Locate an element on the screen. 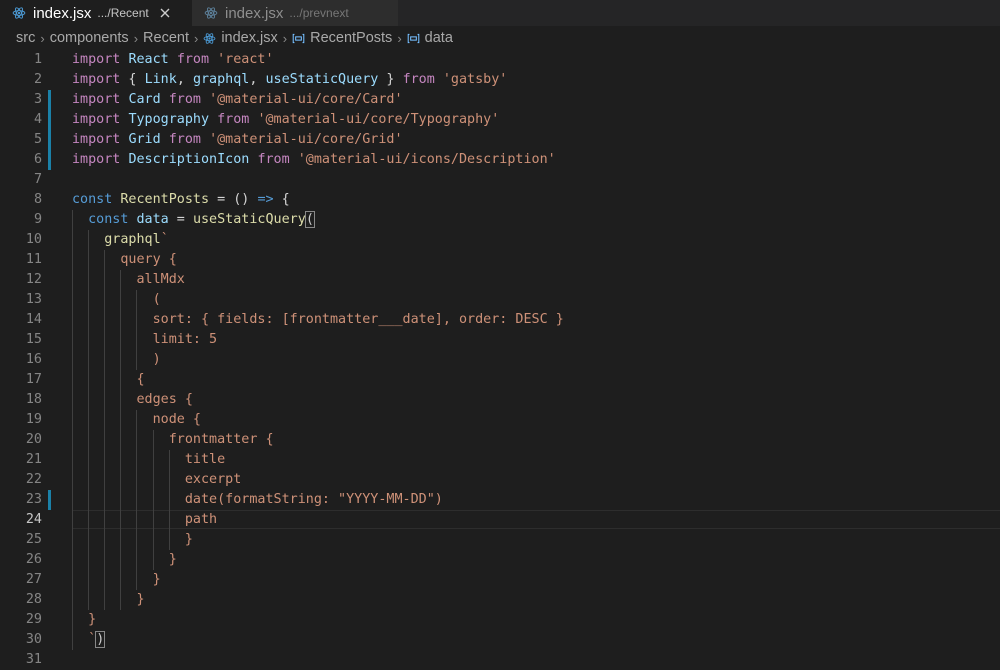 Image resolution: width=1000 pixels, height=670 pixels. code-text: query { is located at coordinates (124, 260).